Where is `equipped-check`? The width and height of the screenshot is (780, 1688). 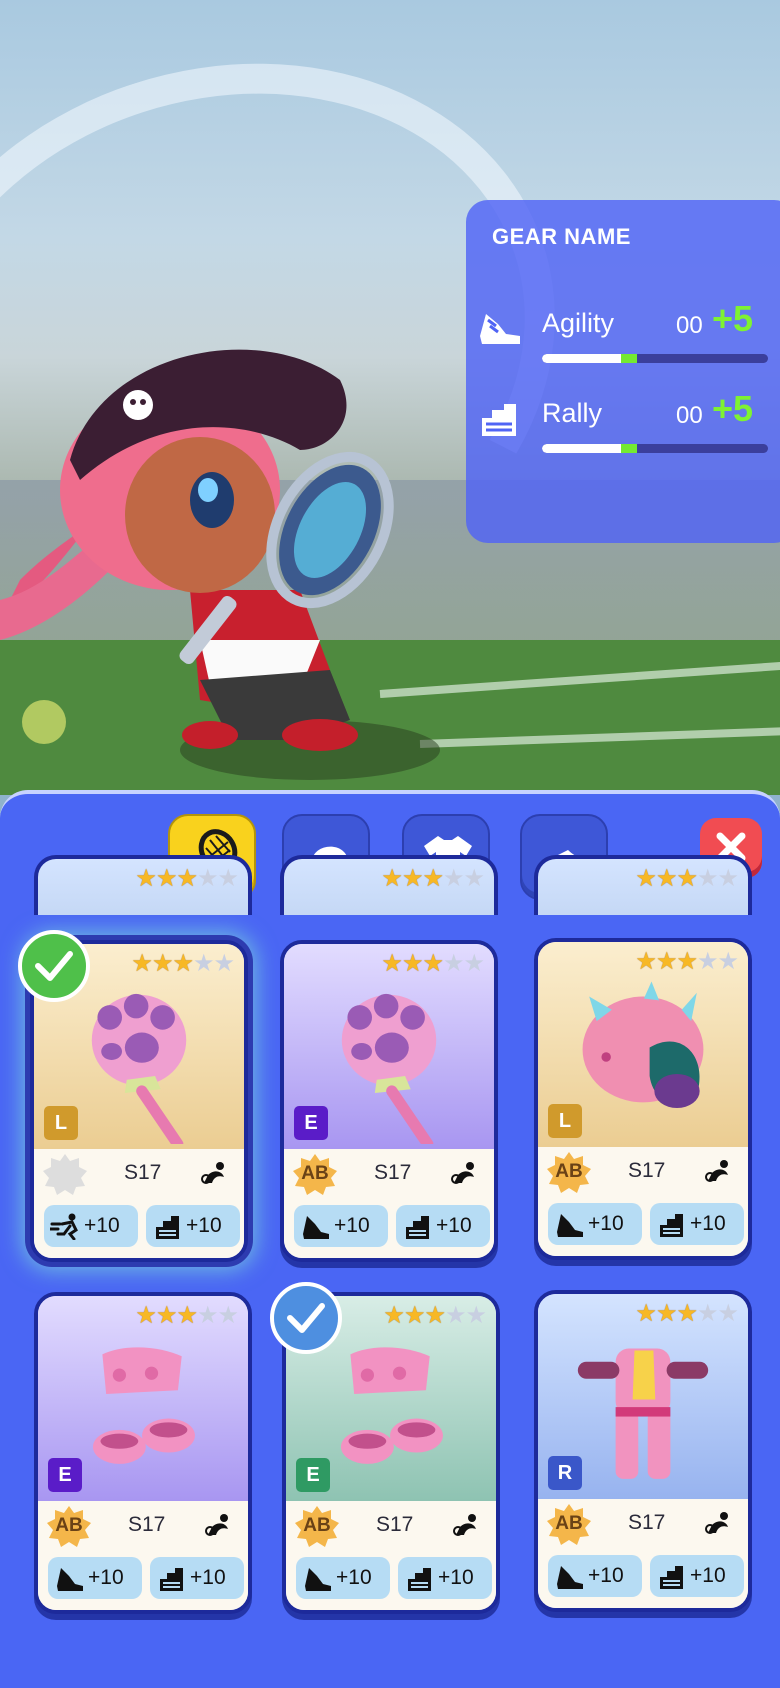 equipped-check is located at coordinates (54, 966).